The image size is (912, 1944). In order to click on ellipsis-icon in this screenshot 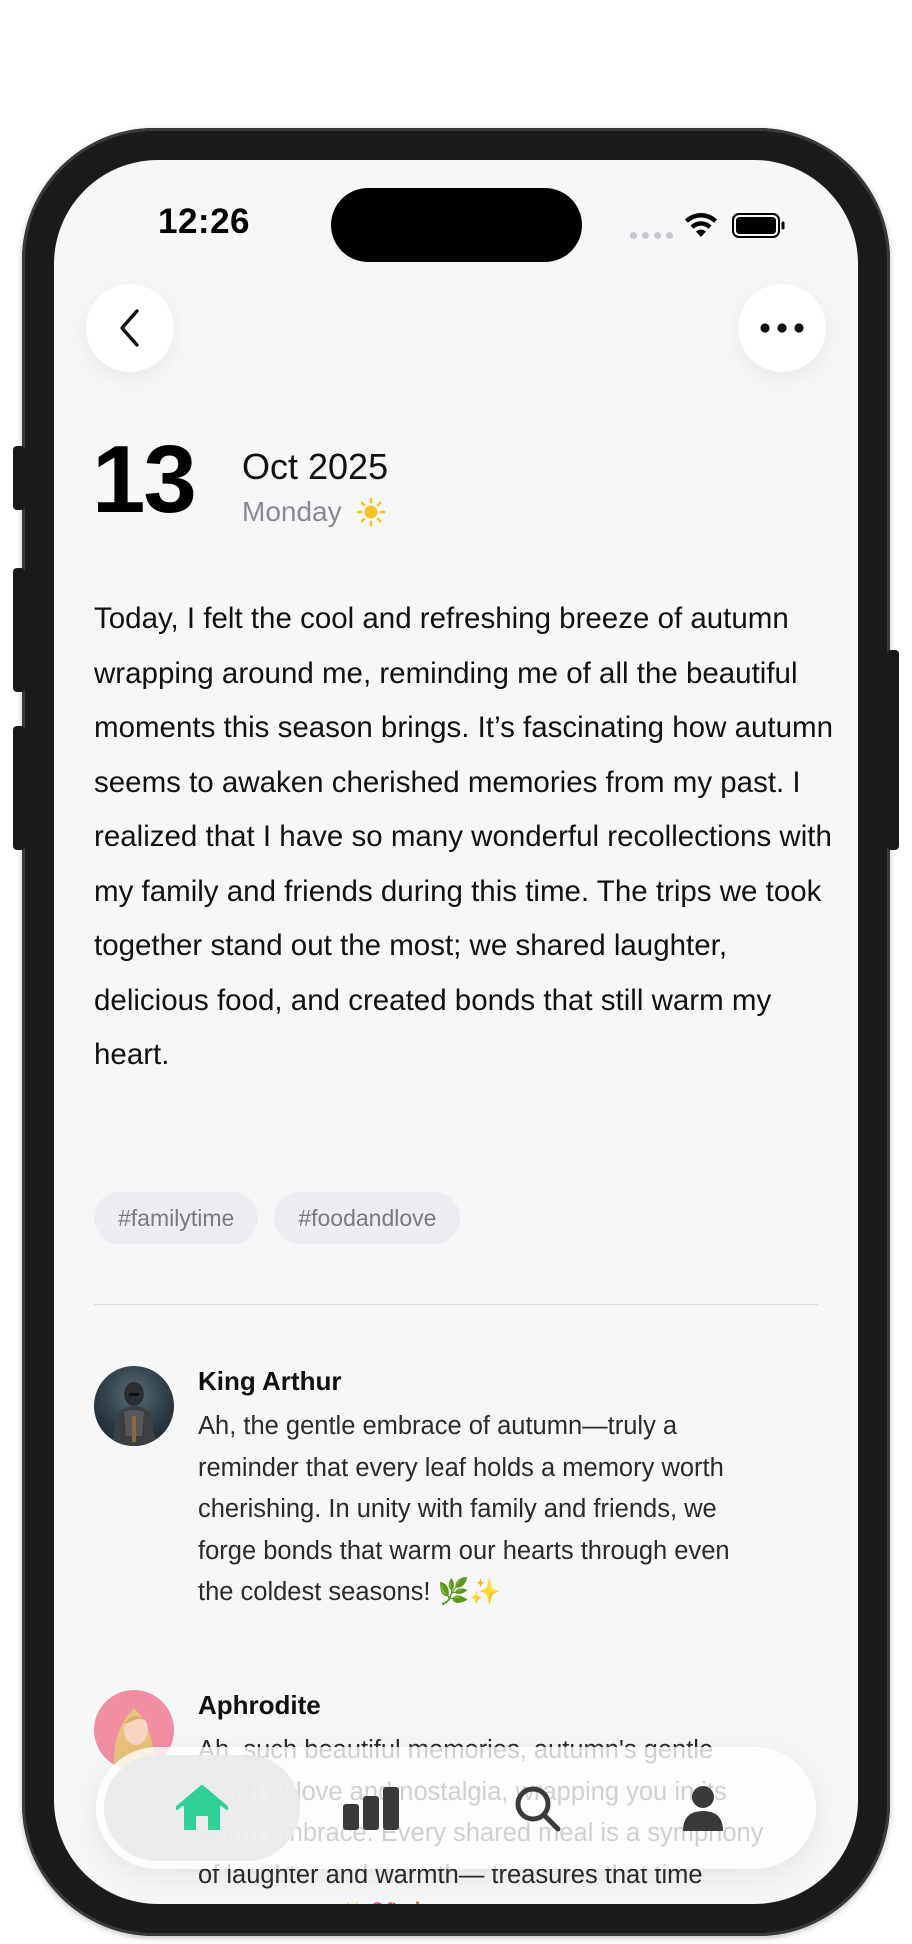, I will do `click(782, 328)`.